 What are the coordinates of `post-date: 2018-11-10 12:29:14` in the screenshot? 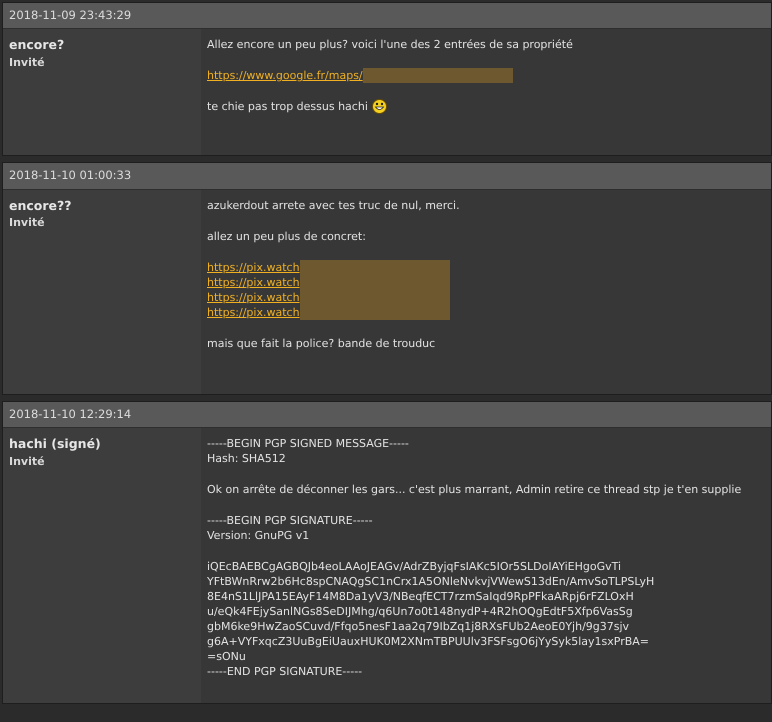 It's located at (387, 415).